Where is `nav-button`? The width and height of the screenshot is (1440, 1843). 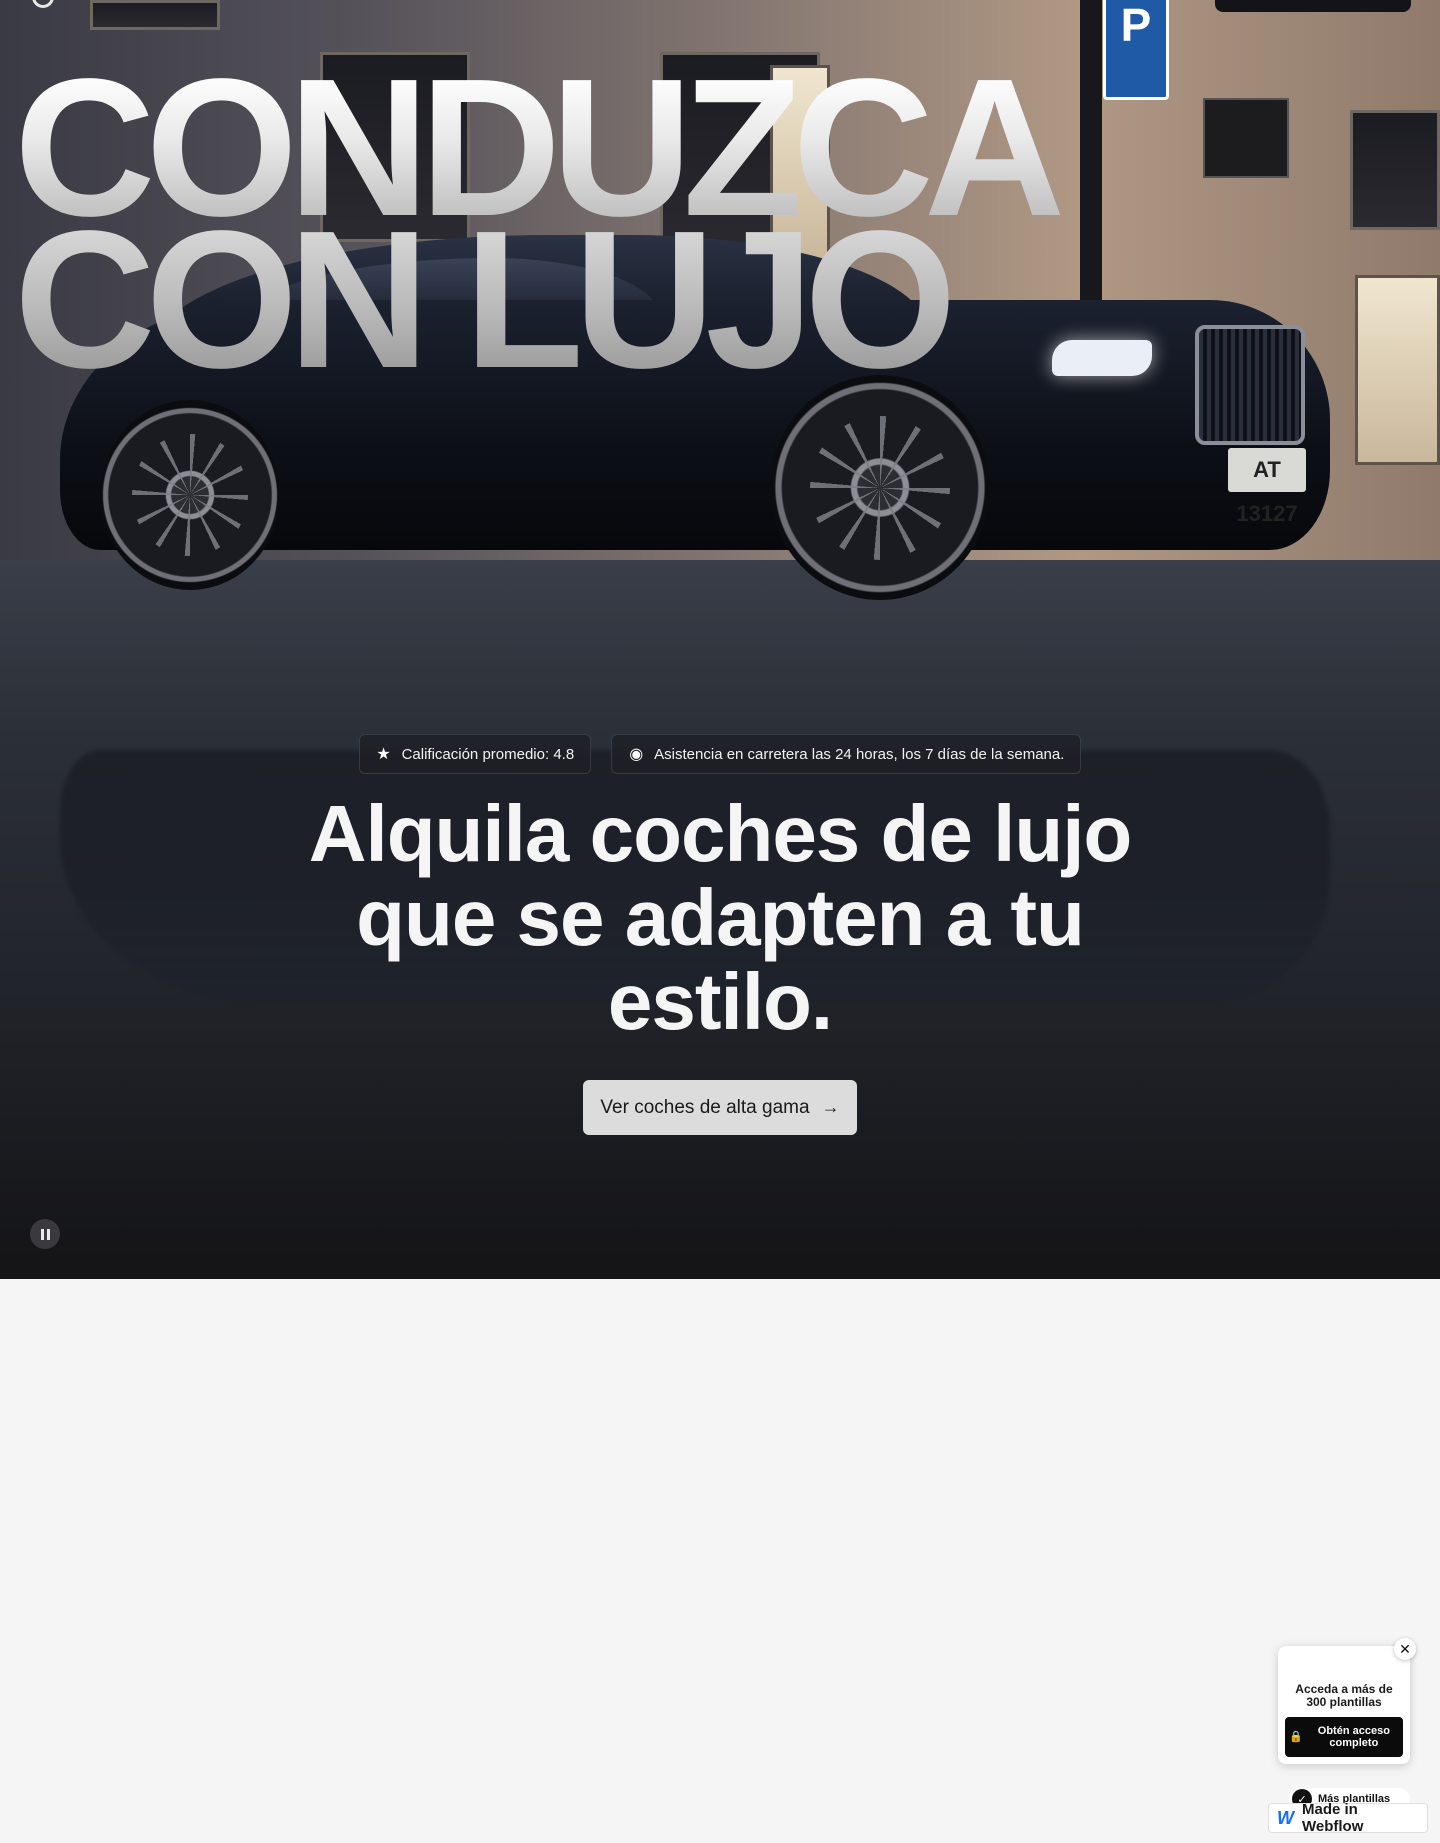
nav-button is located at coordinates (1313, 6).